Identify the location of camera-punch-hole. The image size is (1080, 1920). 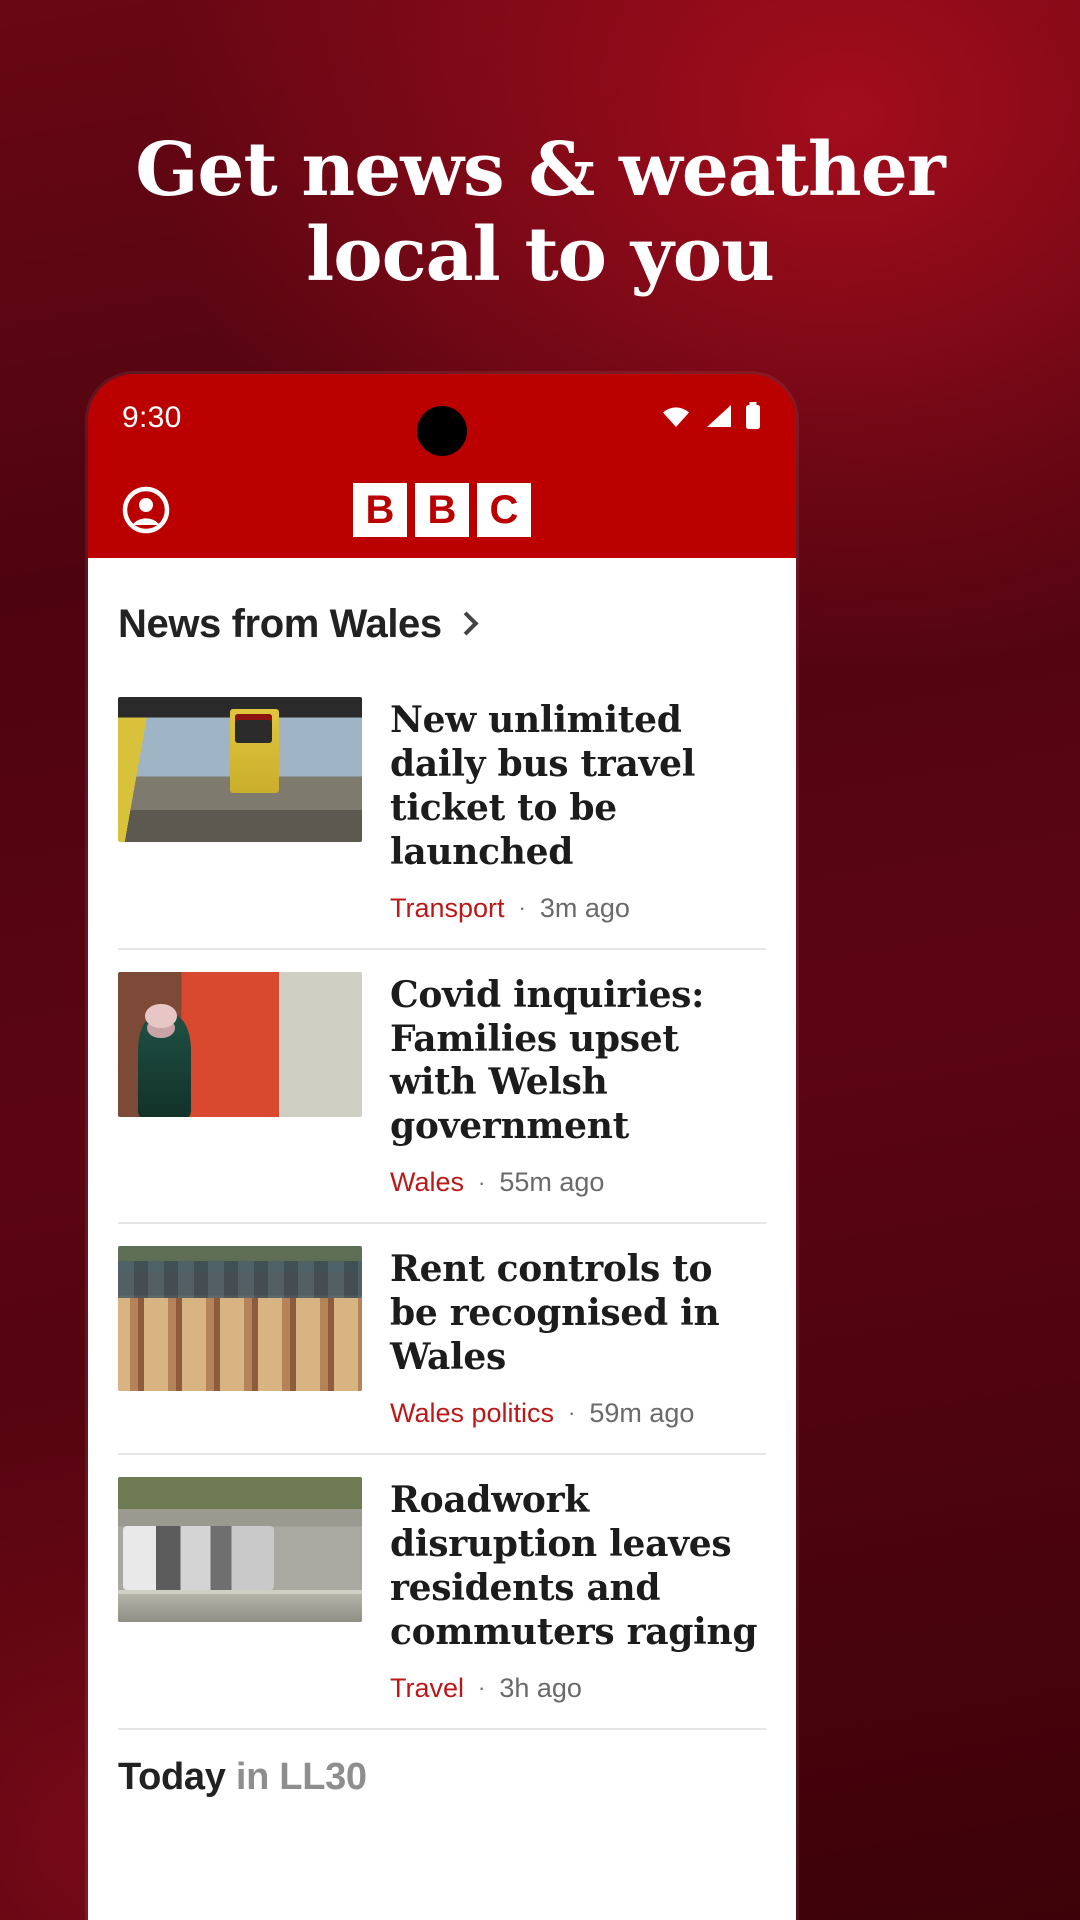
(442, 431).